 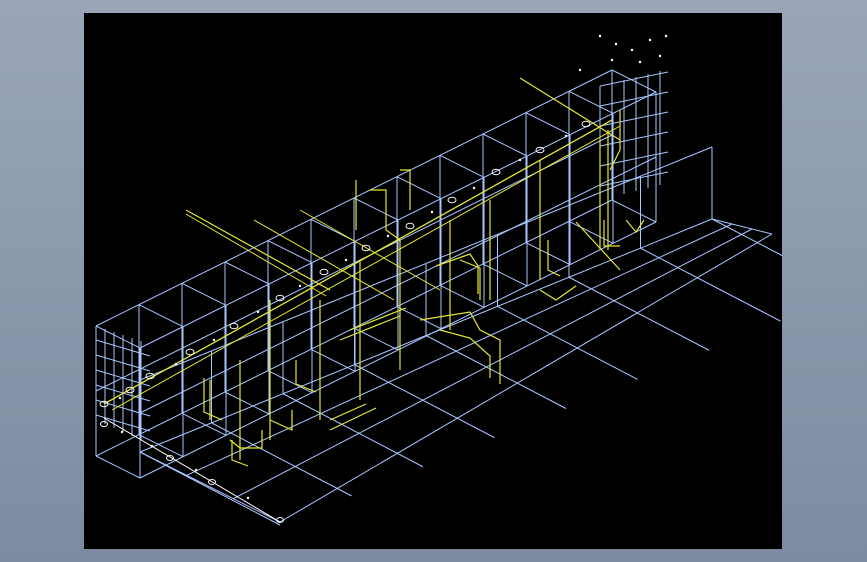 I want to click on ground-marker-ring, so click(x=104, y=424).